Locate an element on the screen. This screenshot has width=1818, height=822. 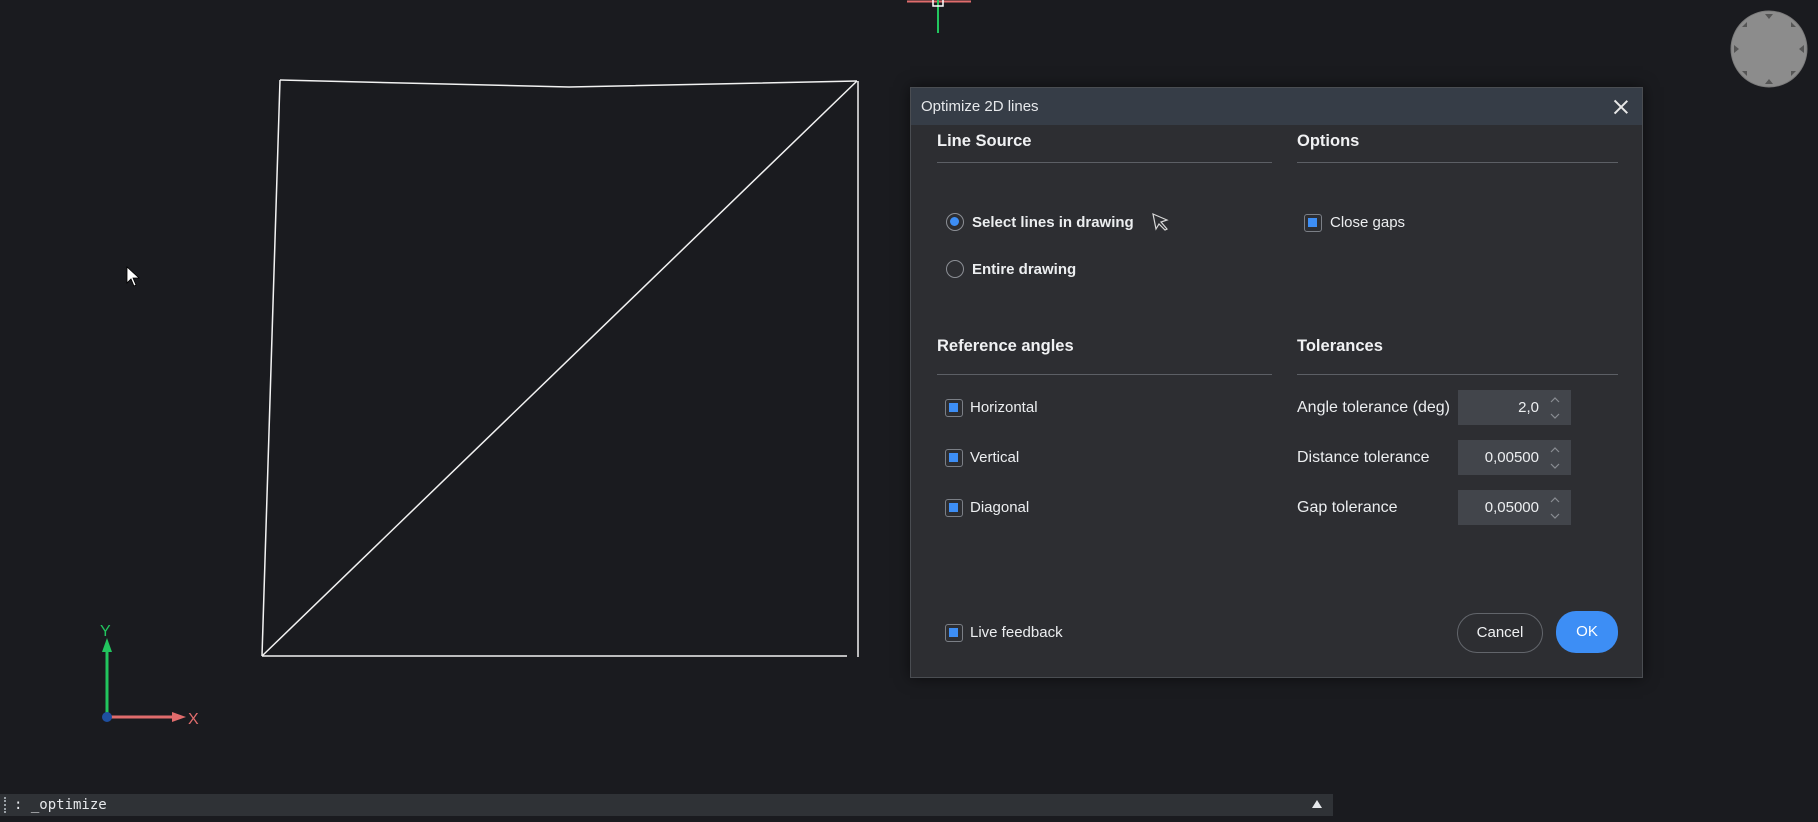
navigation-wheel is located at coordinates (1769, 49).